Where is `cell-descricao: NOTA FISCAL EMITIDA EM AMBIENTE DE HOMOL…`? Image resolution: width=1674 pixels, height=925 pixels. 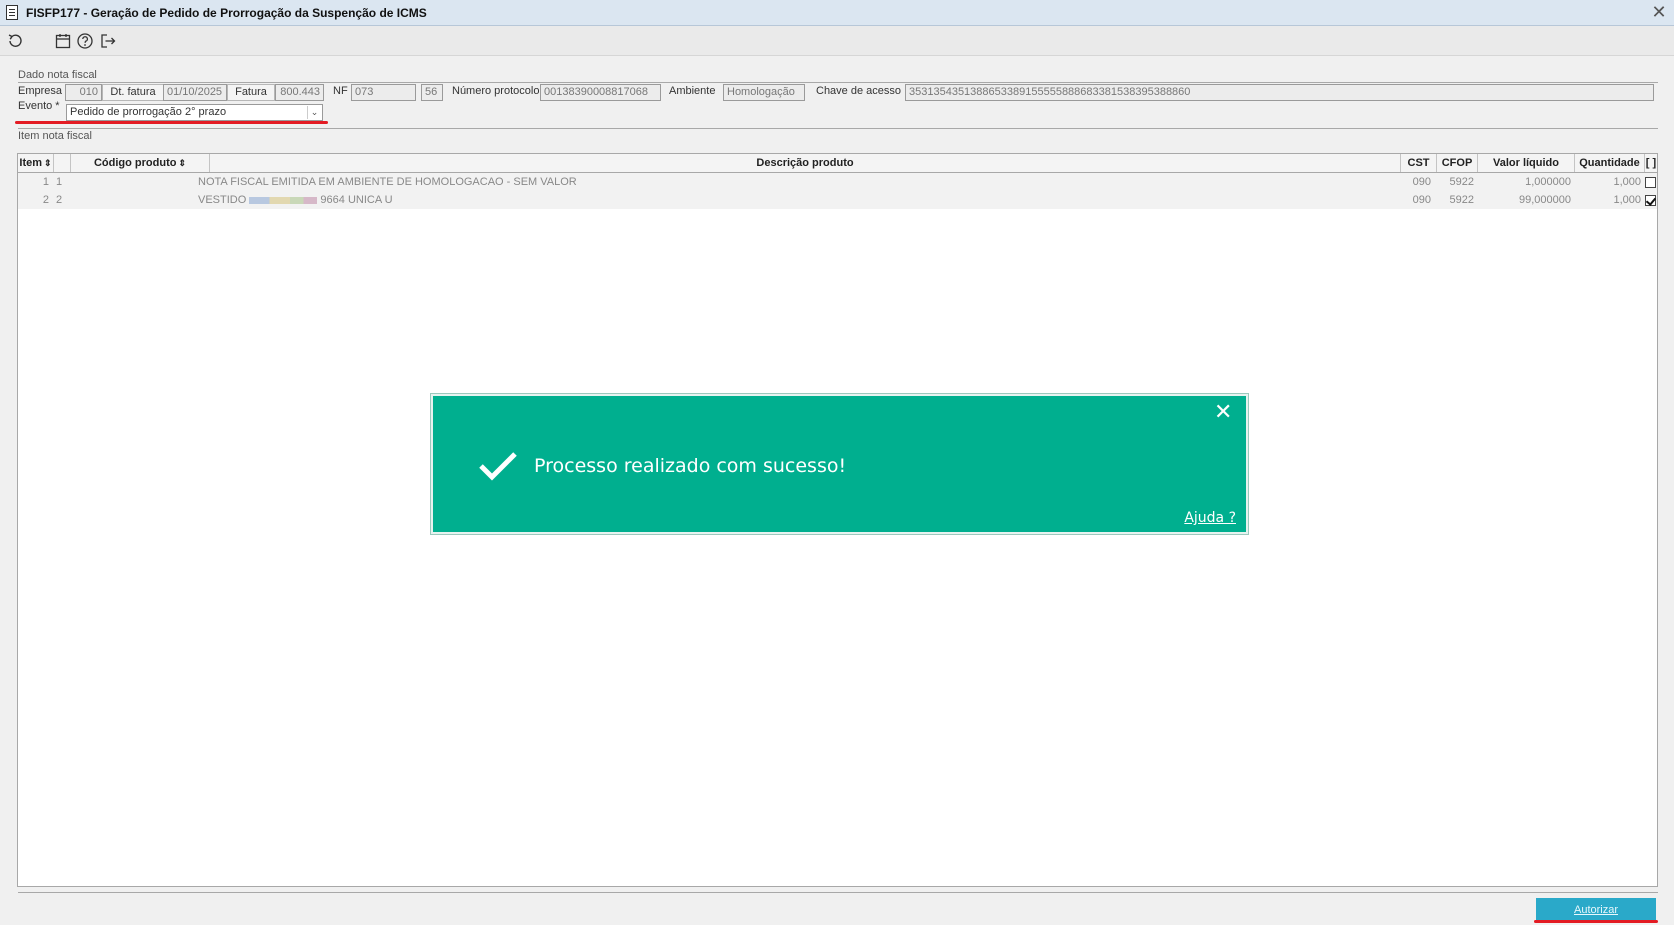 cell-descricao: NOTA FISCAL EMITIDA EM AMBIENTE DE HOMOL… is located at coordinates (387, 182).